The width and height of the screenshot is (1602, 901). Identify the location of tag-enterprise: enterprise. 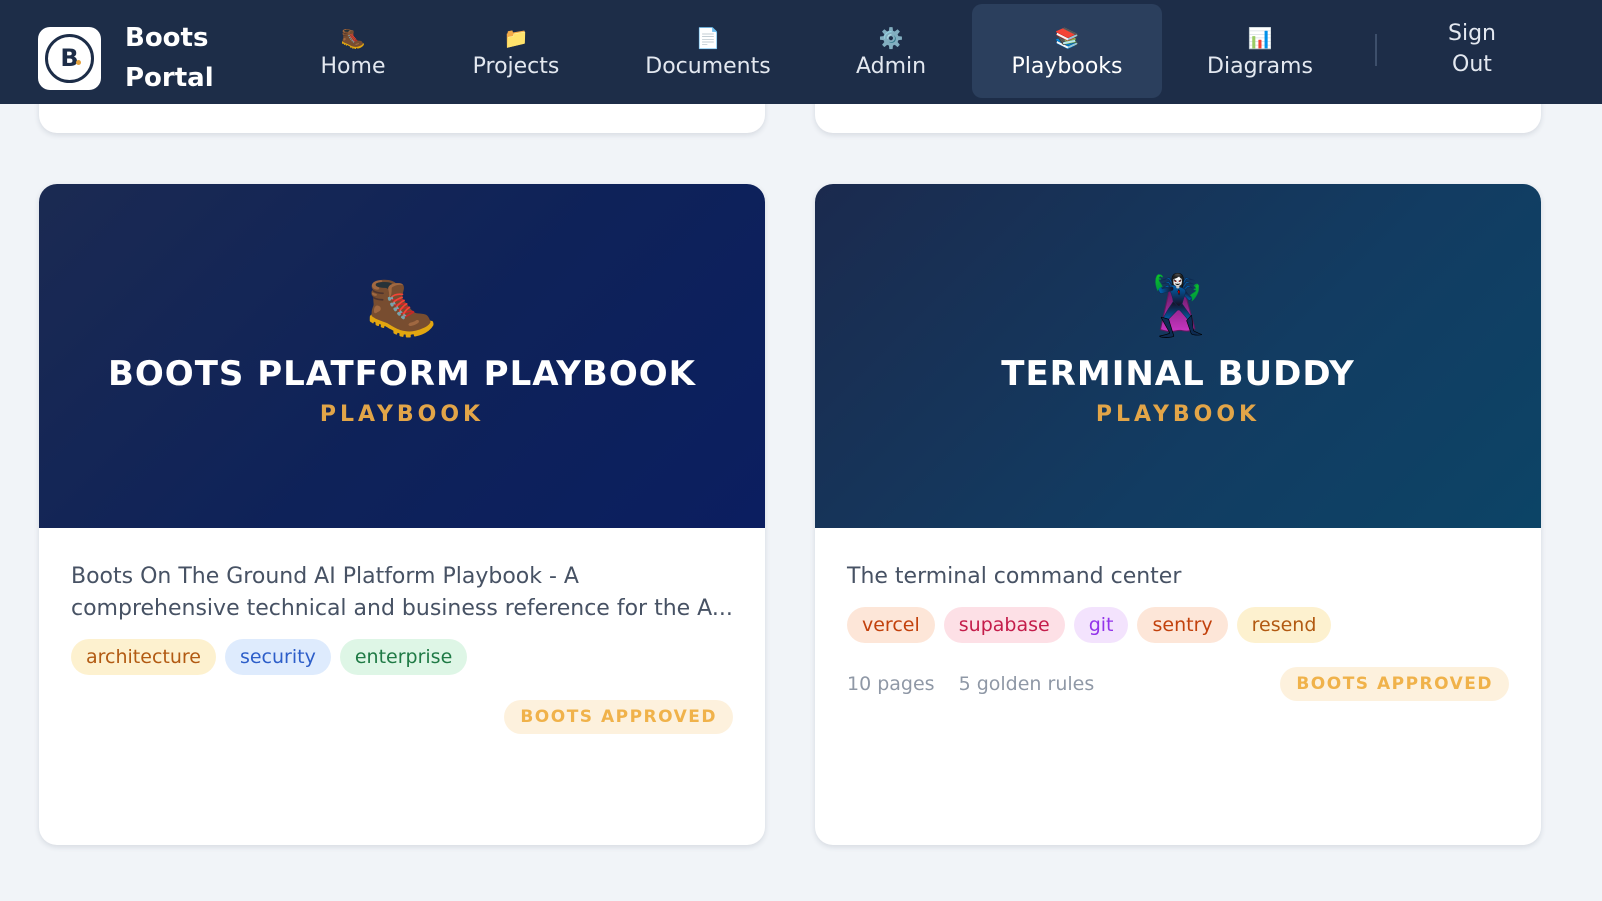
(403, 657).